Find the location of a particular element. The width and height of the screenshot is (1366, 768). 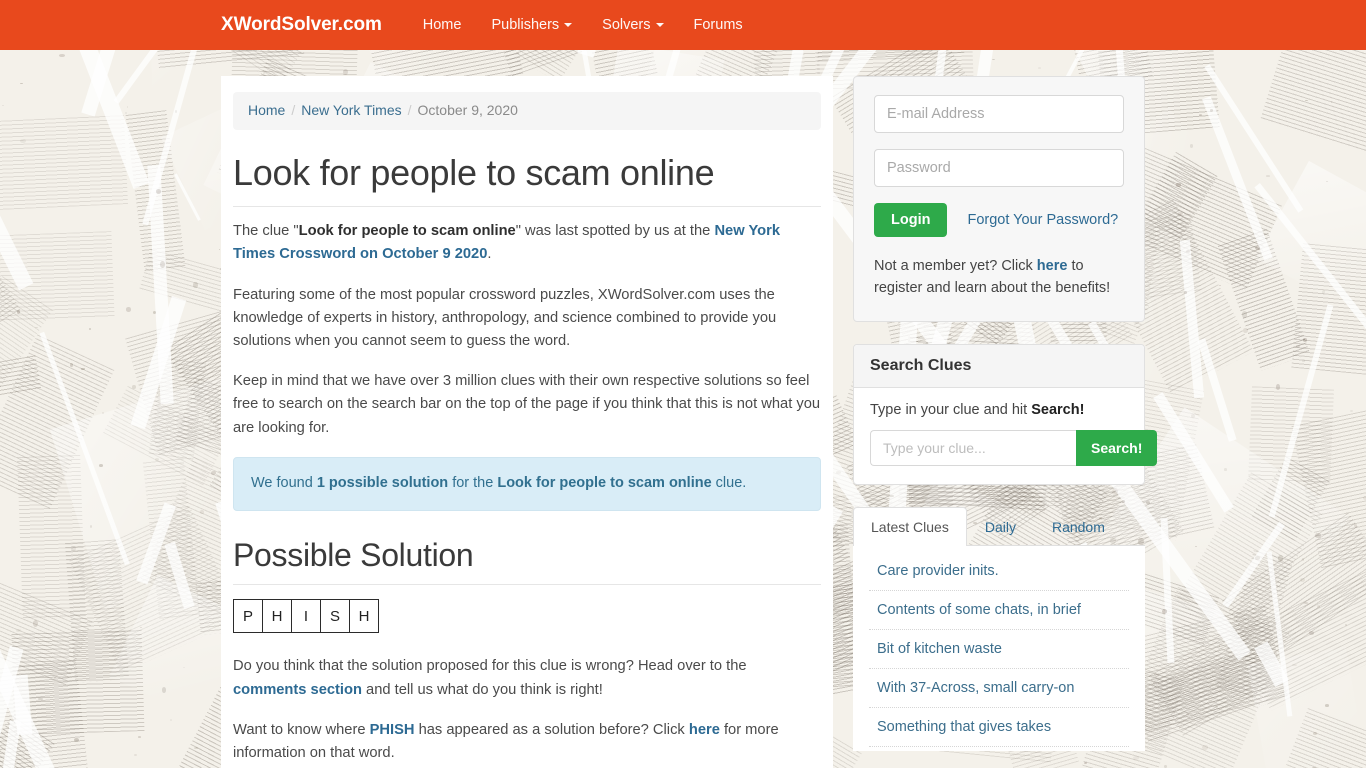

clue-link: Care provider inits. is located at coordinates (999, 571).